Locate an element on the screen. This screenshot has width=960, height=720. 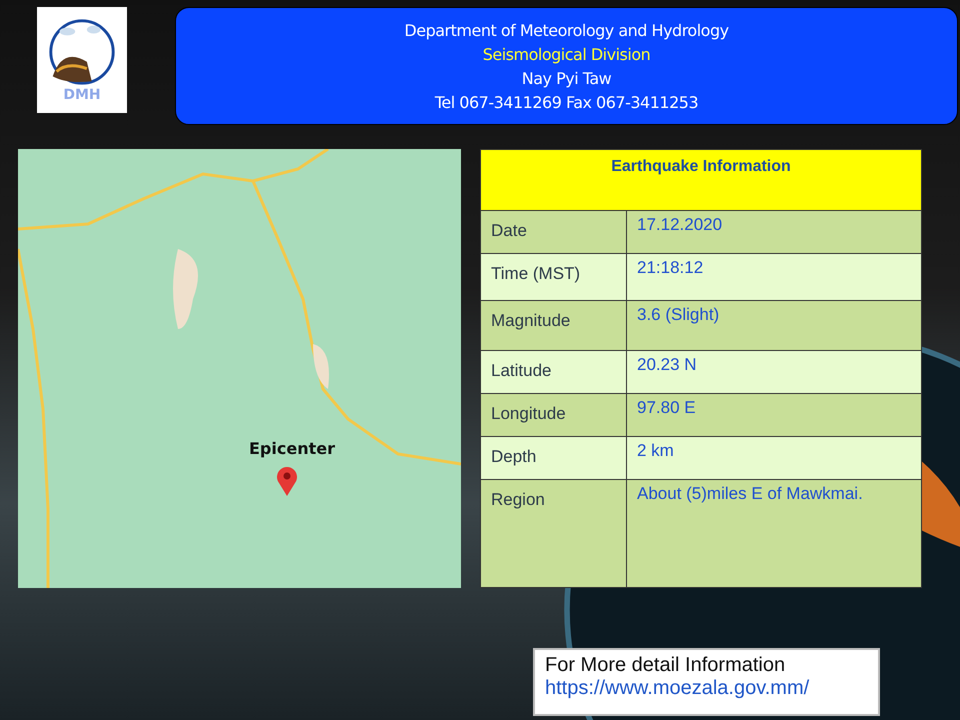
info-text: For More detail Information is located at coordinates (665, 665).